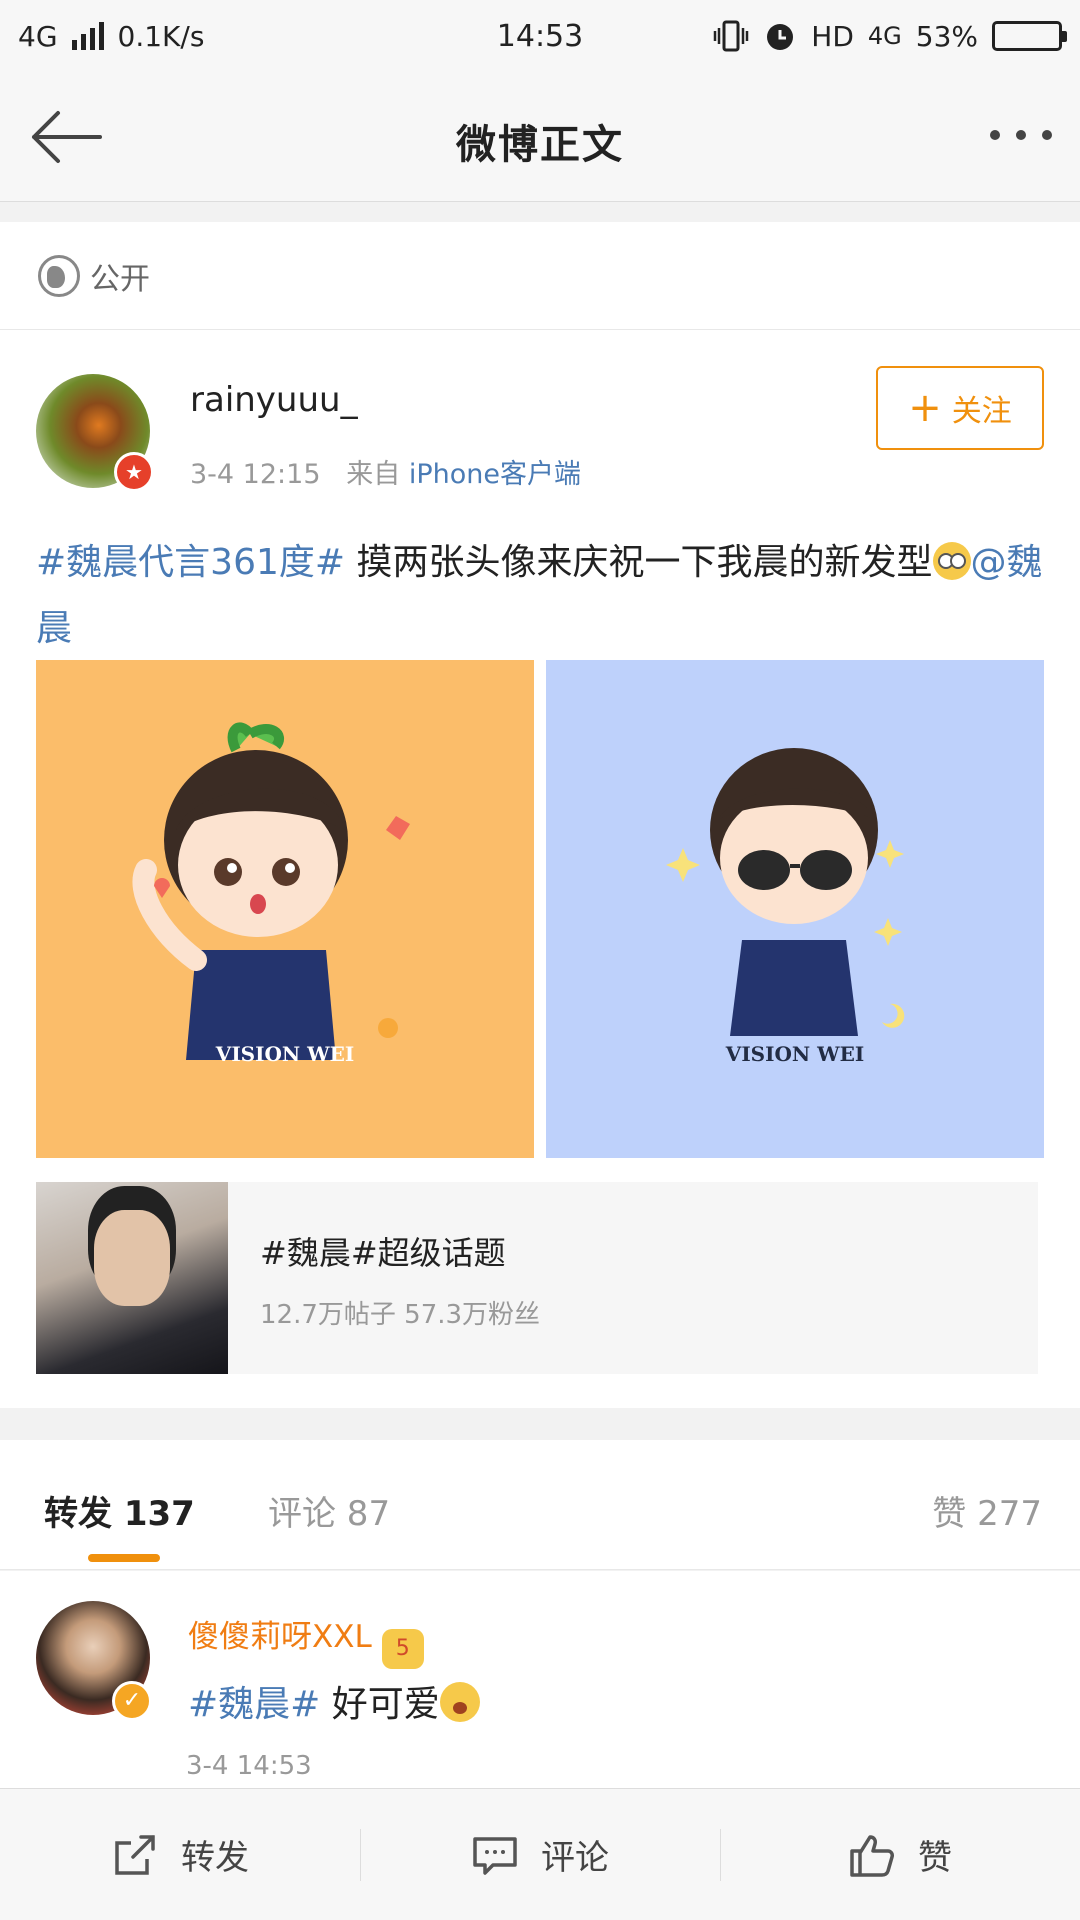 This screenshot has width=1080, height=1920. Describe the element at coordinates (785, 892) in the screenshot. I see `cartoon-avatar-sunglasses-illustration` at that location.